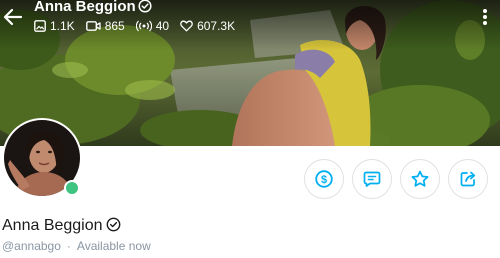  I want to click on stat-photos: 1.1K, so click(54, 26).